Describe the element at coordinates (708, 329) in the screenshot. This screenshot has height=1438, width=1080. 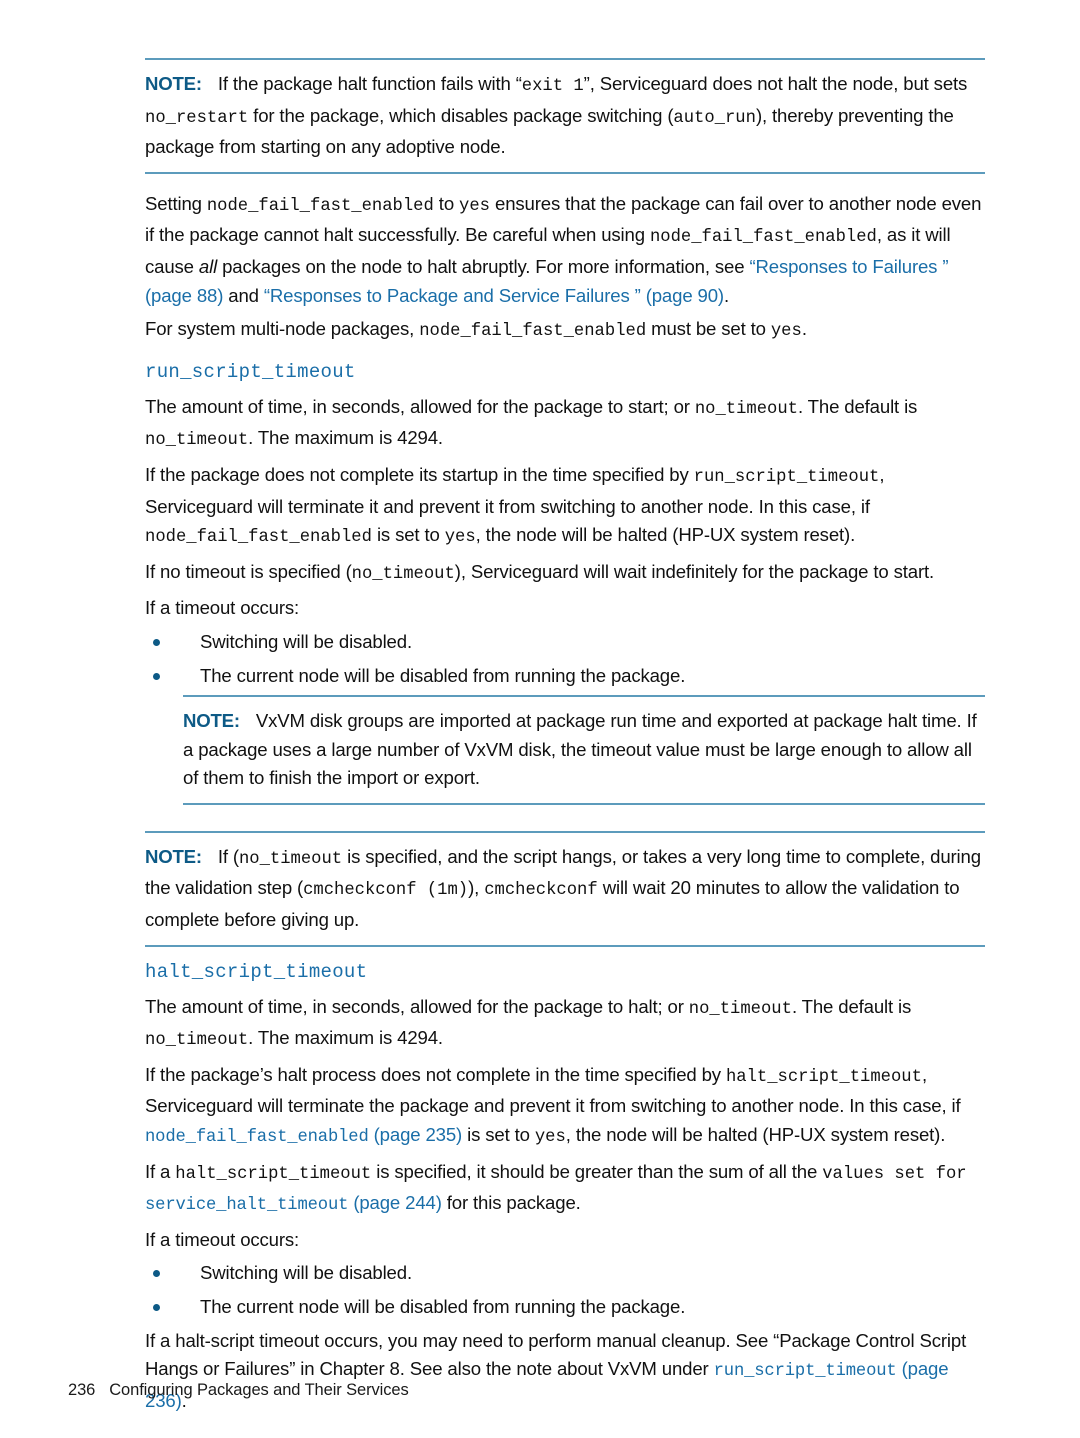
I see `text-seg: must be set to` at that location.